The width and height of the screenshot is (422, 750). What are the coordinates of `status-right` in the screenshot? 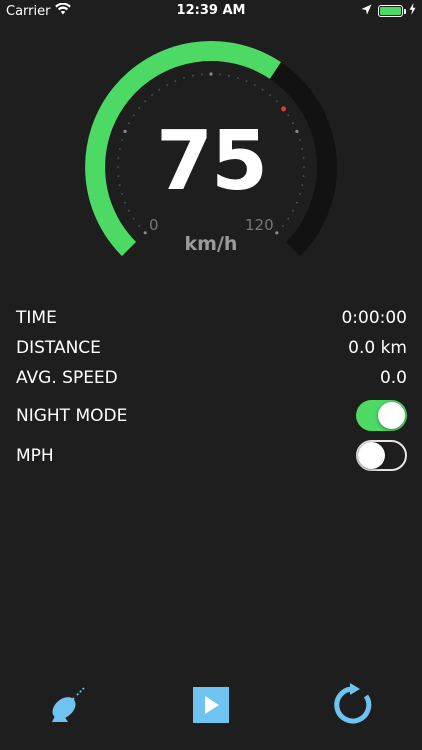 It's located at (388, 11).